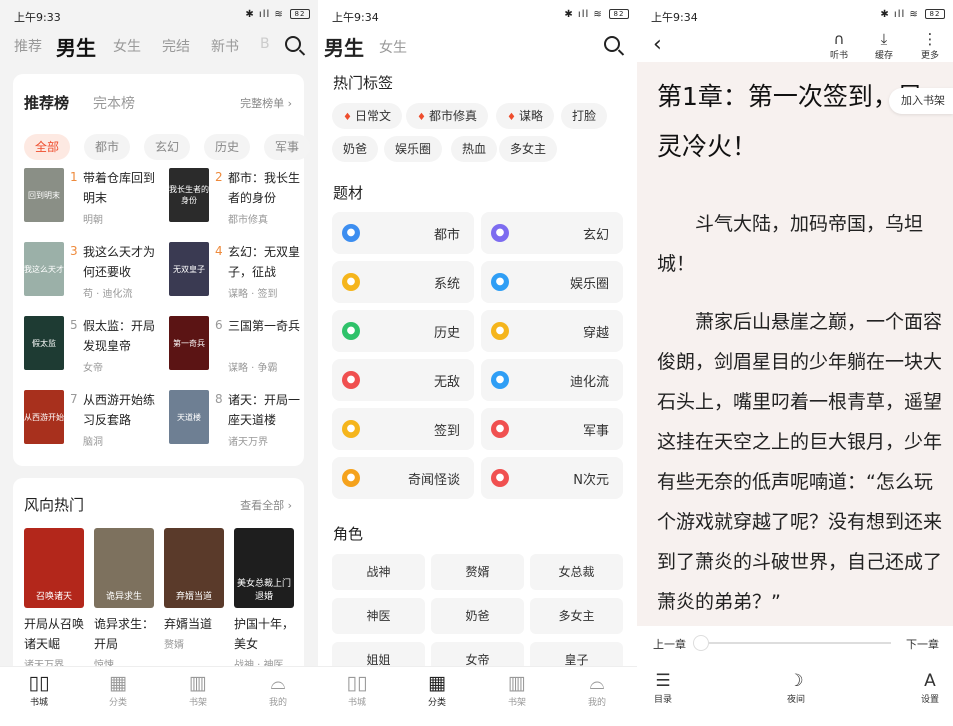  What do you see at coordinates (552, 233) in the screenshot?
I see `genre-item: ● 玄幻` at bounding box center [552, 233].